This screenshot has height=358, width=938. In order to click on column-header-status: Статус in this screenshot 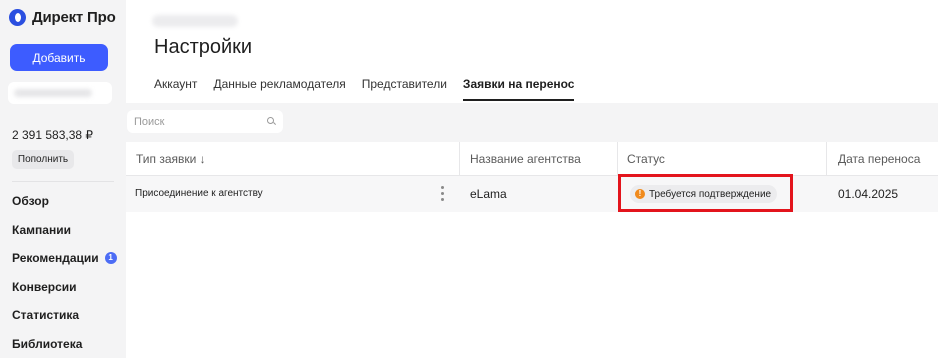, I will do `click(646, 159)`.